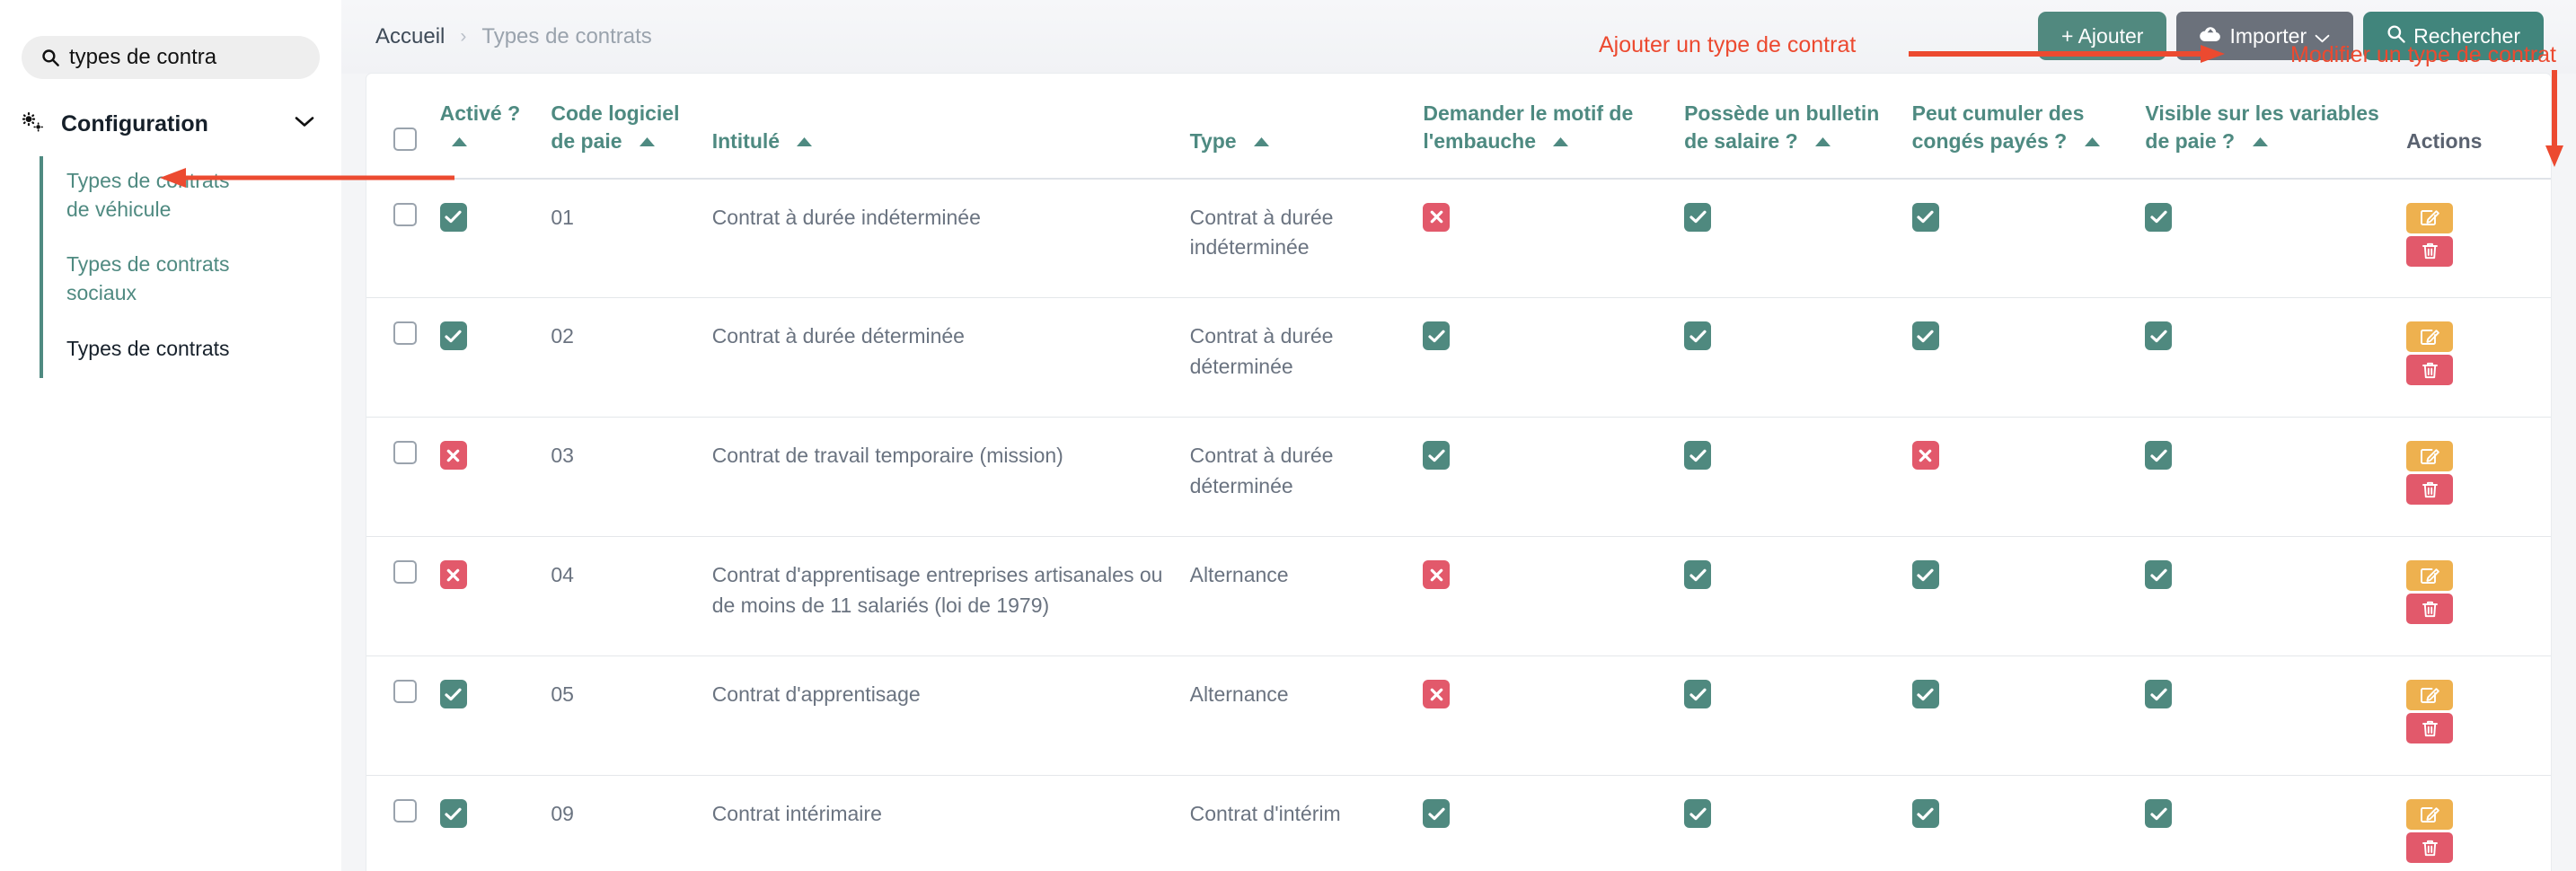 This screenshot has height=871, width=2576. Describe the element at coordinates (1554, 127) in the screenshot. I see `header-motif: Demander le motif de l'embauche` at that location.